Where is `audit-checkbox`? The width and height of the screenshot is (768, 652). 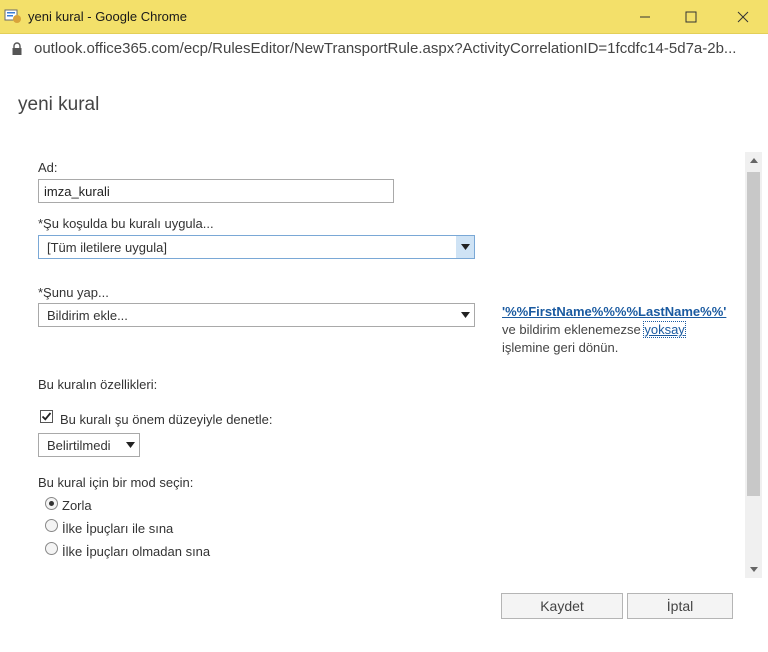 audit-checkbox is located at coordinates (46, 416).